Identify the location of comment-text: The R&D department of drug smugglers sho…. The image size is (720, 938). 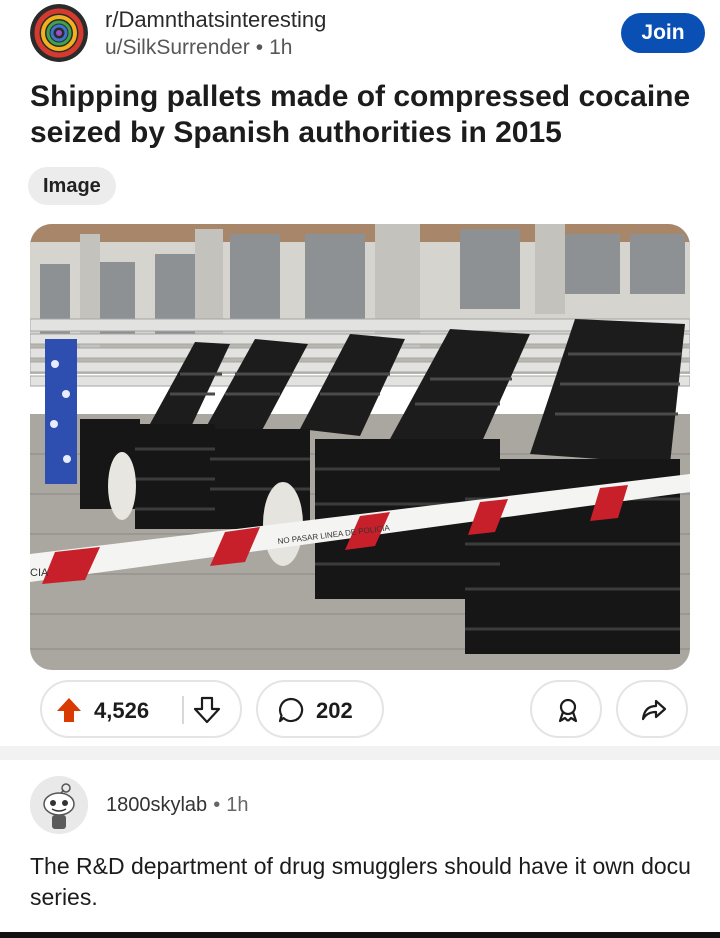
(360, 881).